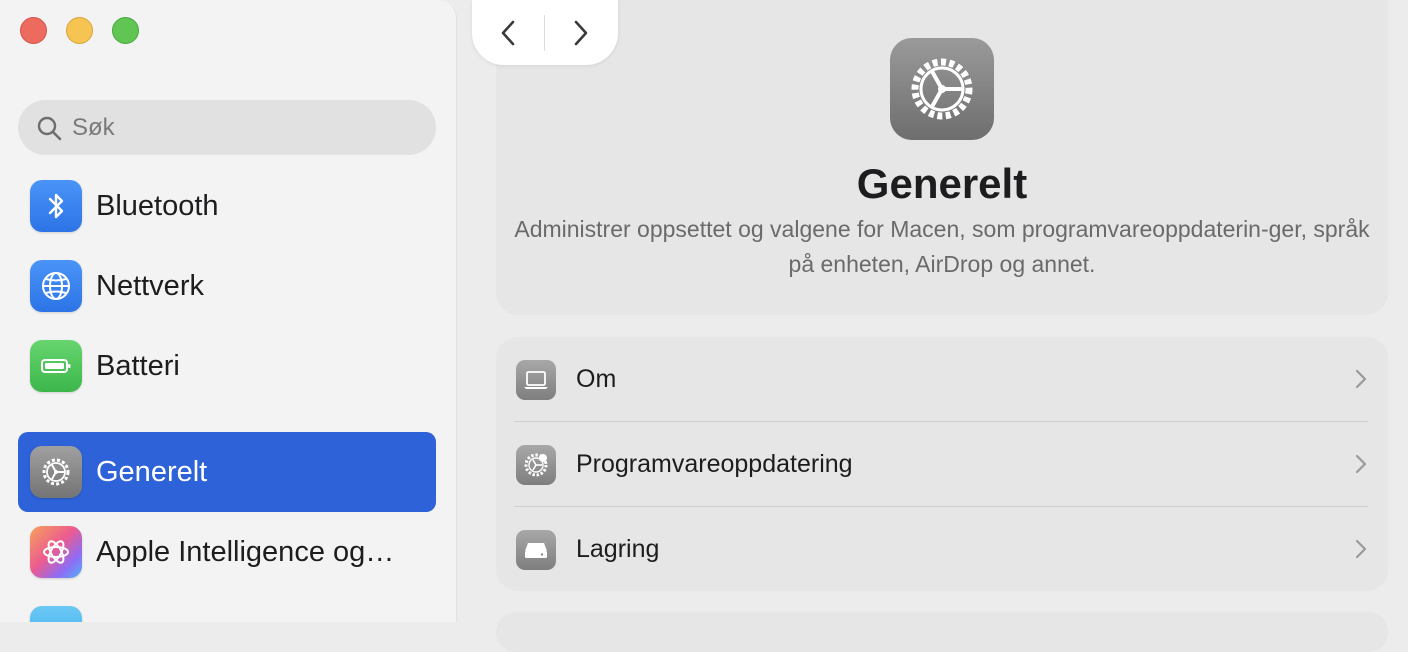 The image size is (1408, 652). I want to click on sidebar-item-label: Batteri, so click(138, 365).